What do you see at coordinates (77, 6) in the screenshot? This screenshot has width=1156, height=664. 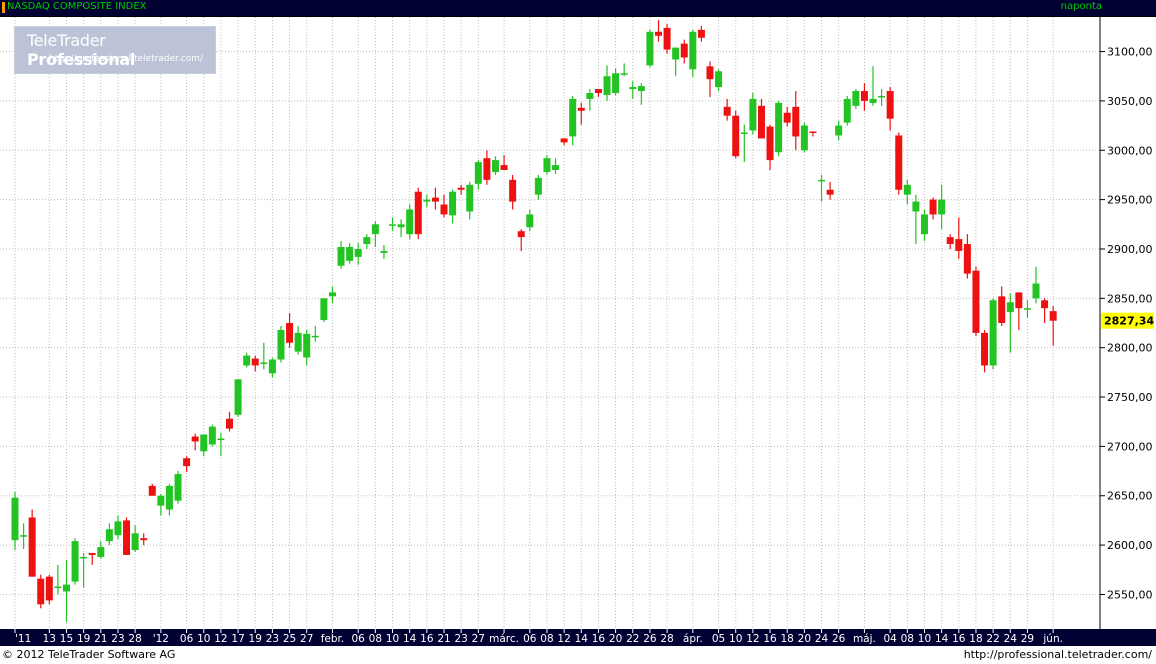 I see `chart-title: NASDAQ COMPOSITE INDEX` at bounding box center [77, 6].